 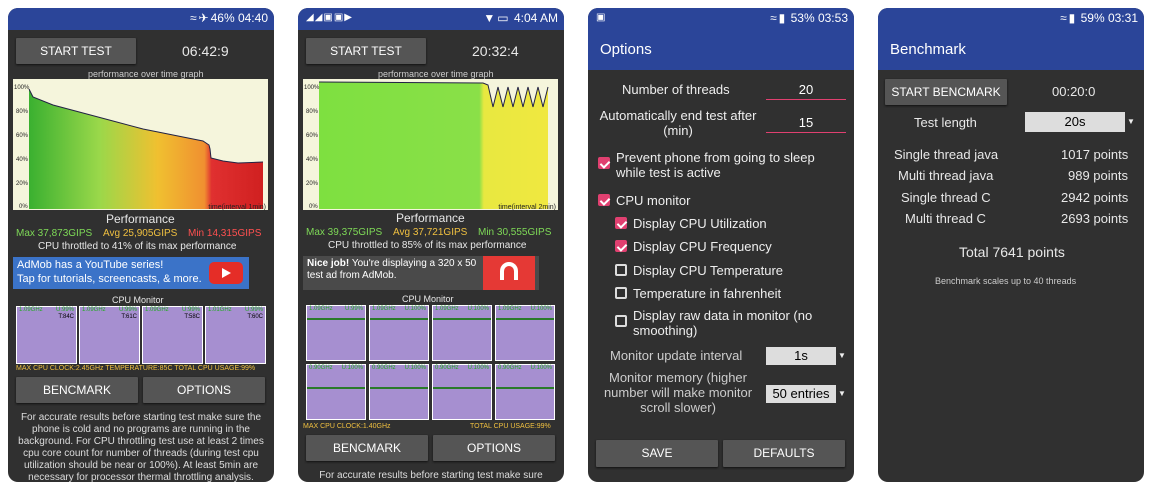 I want to click on display-utilization-checkbox, so click(x=621, y=223).